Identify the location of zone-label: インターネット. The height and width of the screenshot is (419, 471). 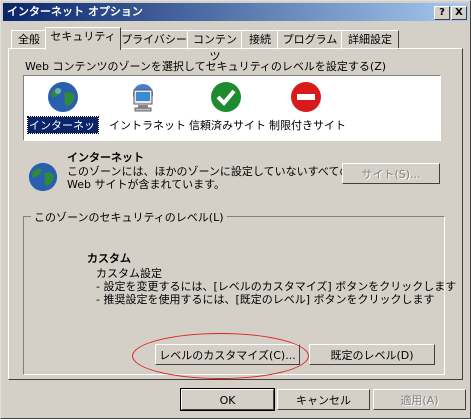
(66, 125).